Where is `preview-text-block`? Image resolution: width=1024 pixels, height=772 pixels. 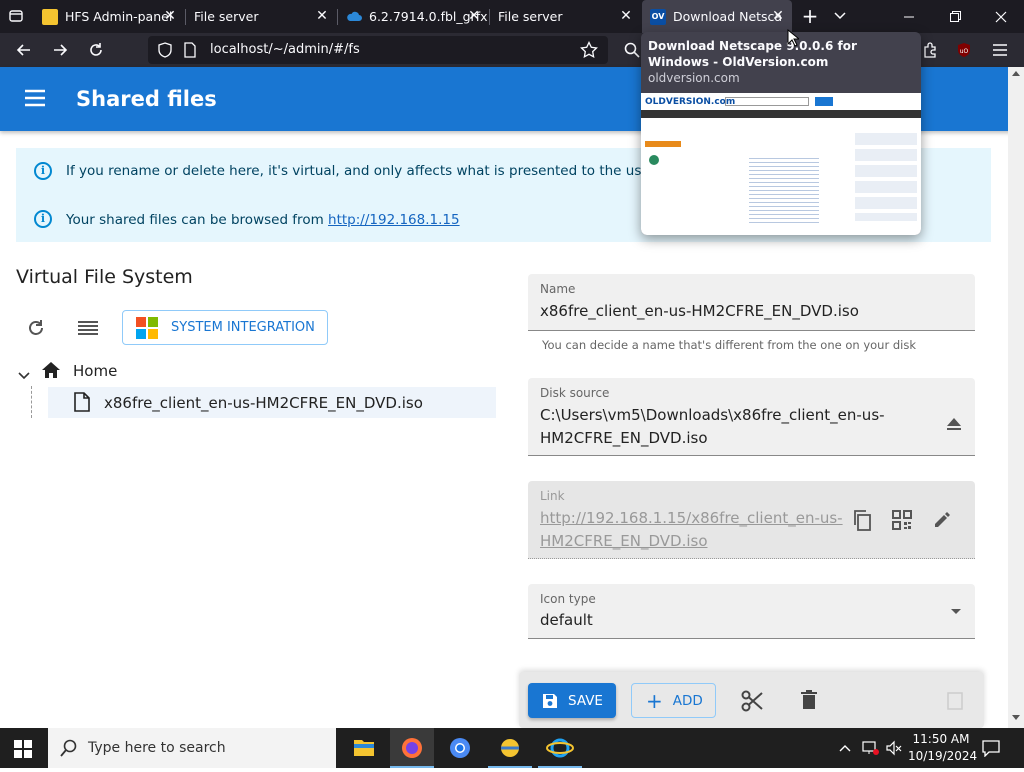 preview-text-block is located at coordinates (784, 190).